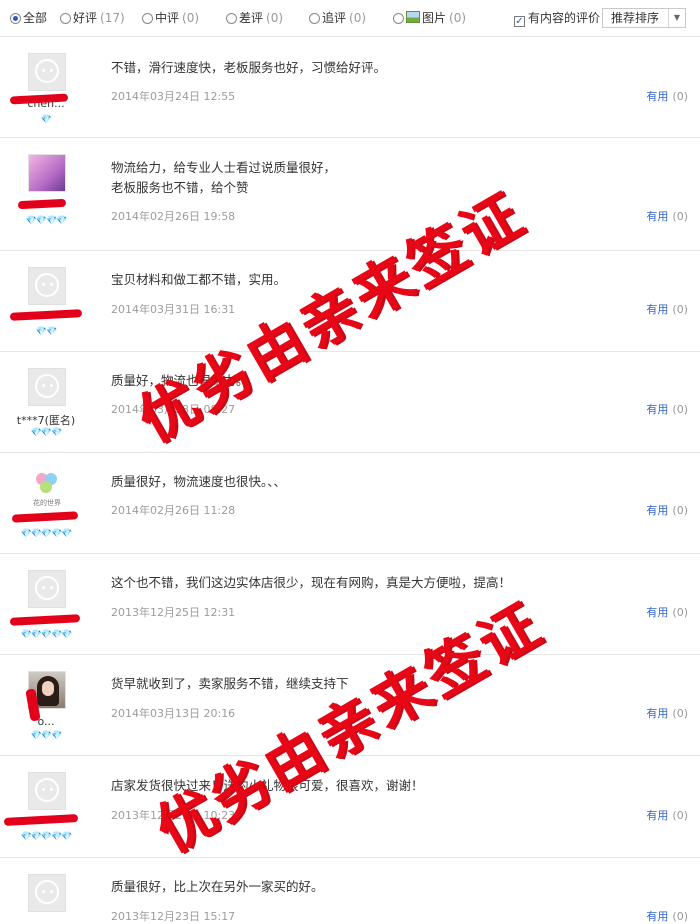 This screenshot has height=924, width=700. I want to click on review-date: 2014年02月26日 11:28, so click(173, 510).